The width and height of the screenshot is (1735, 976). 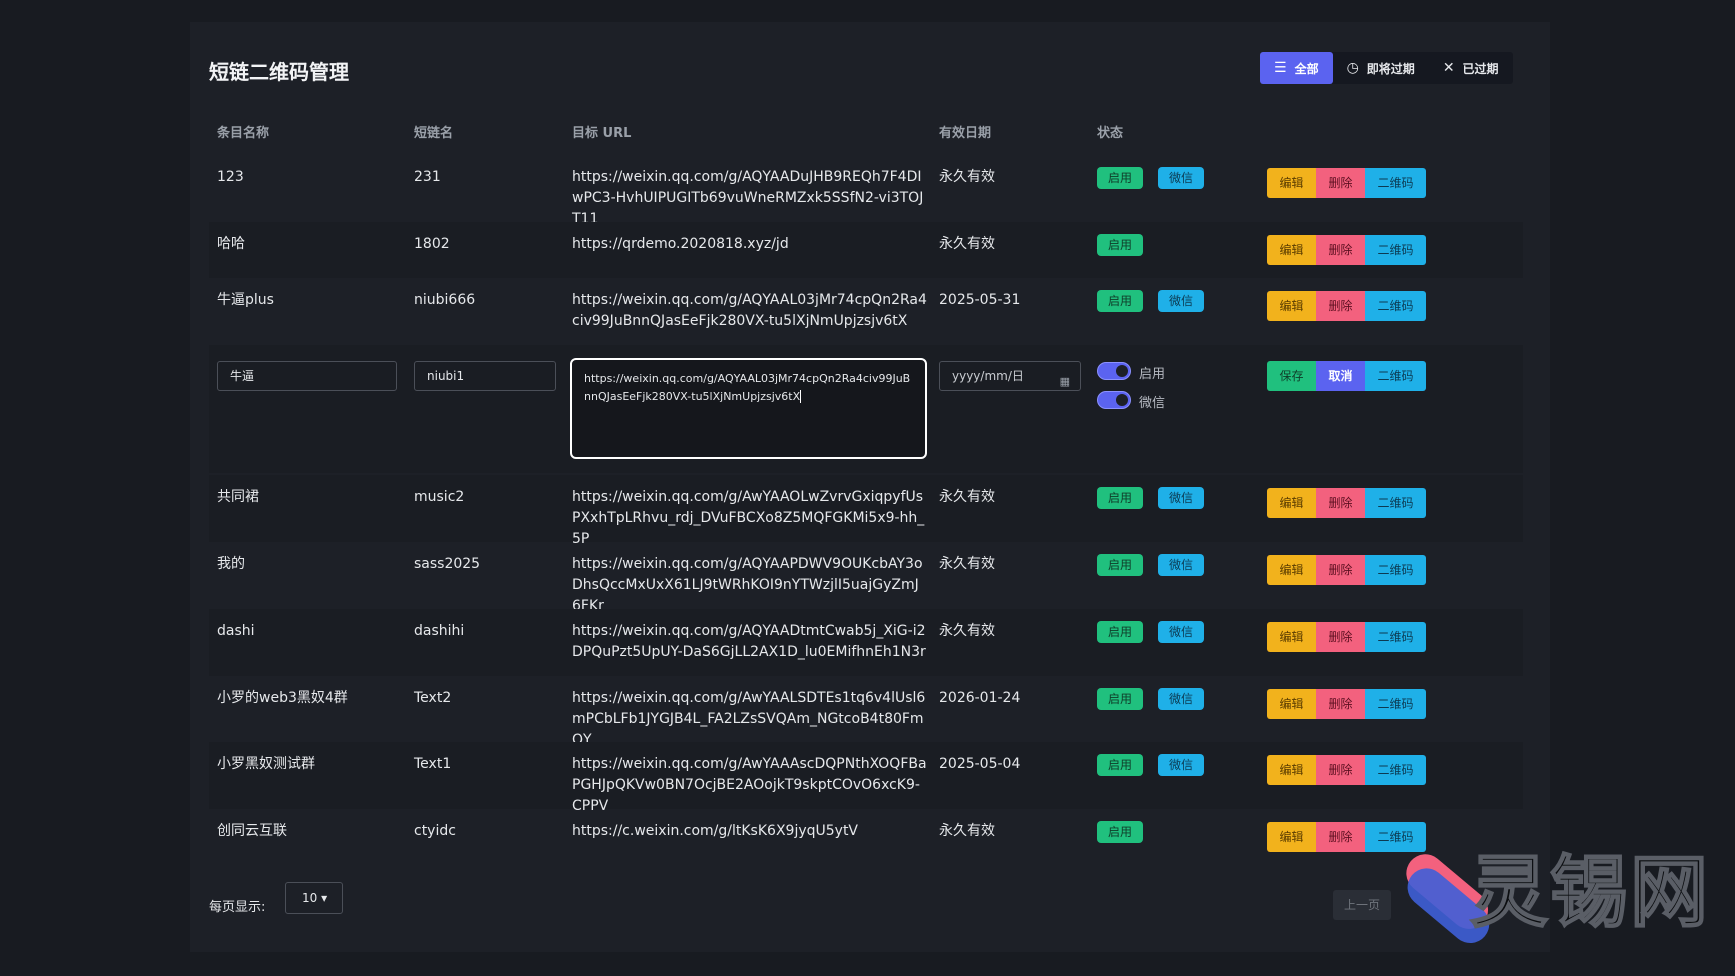 What do you see at coordinates (1471, 68) in the screenshot?
I see `filter-expired-button: ✕ 已过期` at bounding box center [1471, 68].